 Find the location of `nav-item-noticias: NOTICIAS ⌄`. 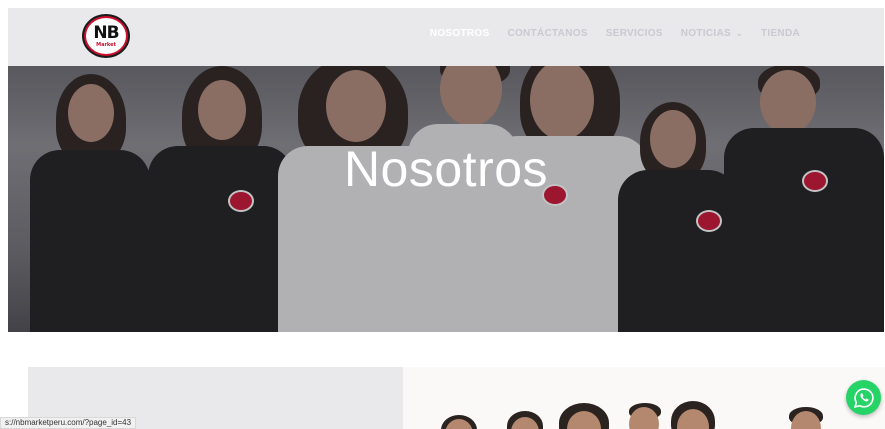

nav-item-noticias: NOTICIAS ⌄ is located at coordinates (712, 33).